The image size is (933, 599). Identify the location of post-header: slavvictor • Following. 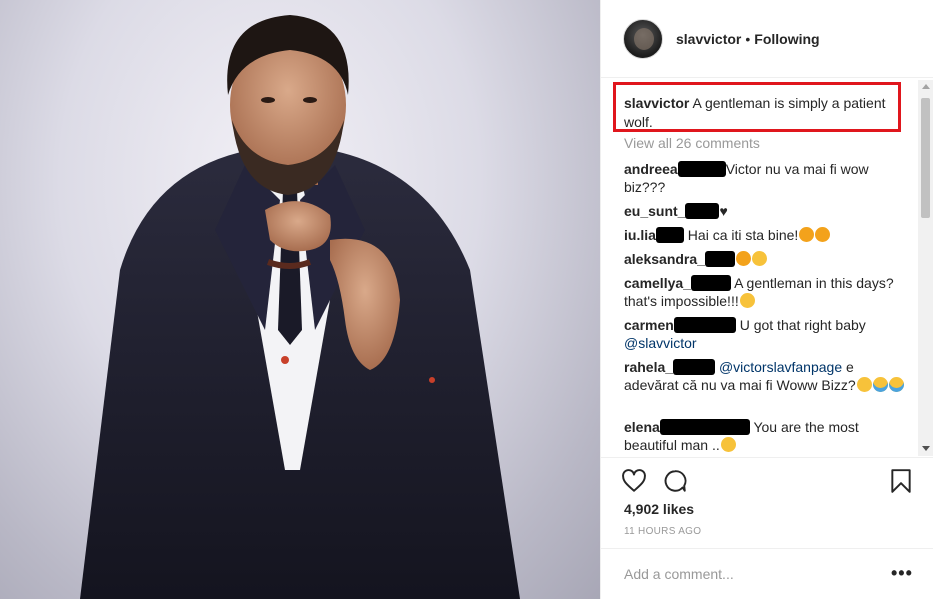
(767, 39).